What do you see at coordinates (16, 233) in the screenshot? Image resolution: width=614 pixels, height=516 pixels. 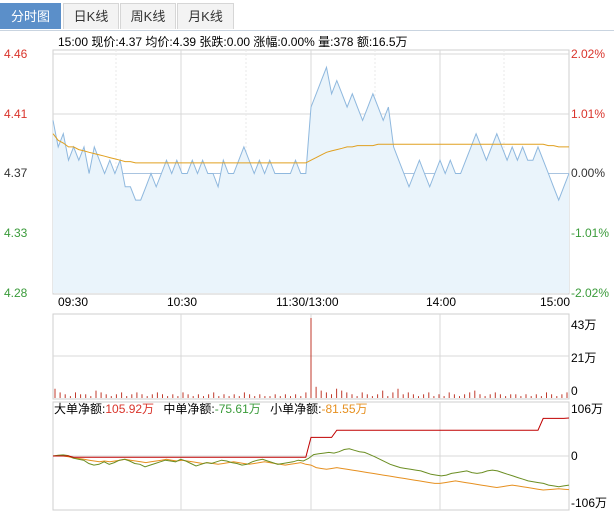 I see `y-left-tick-4: 4.33` at bounding box center [16, 233].